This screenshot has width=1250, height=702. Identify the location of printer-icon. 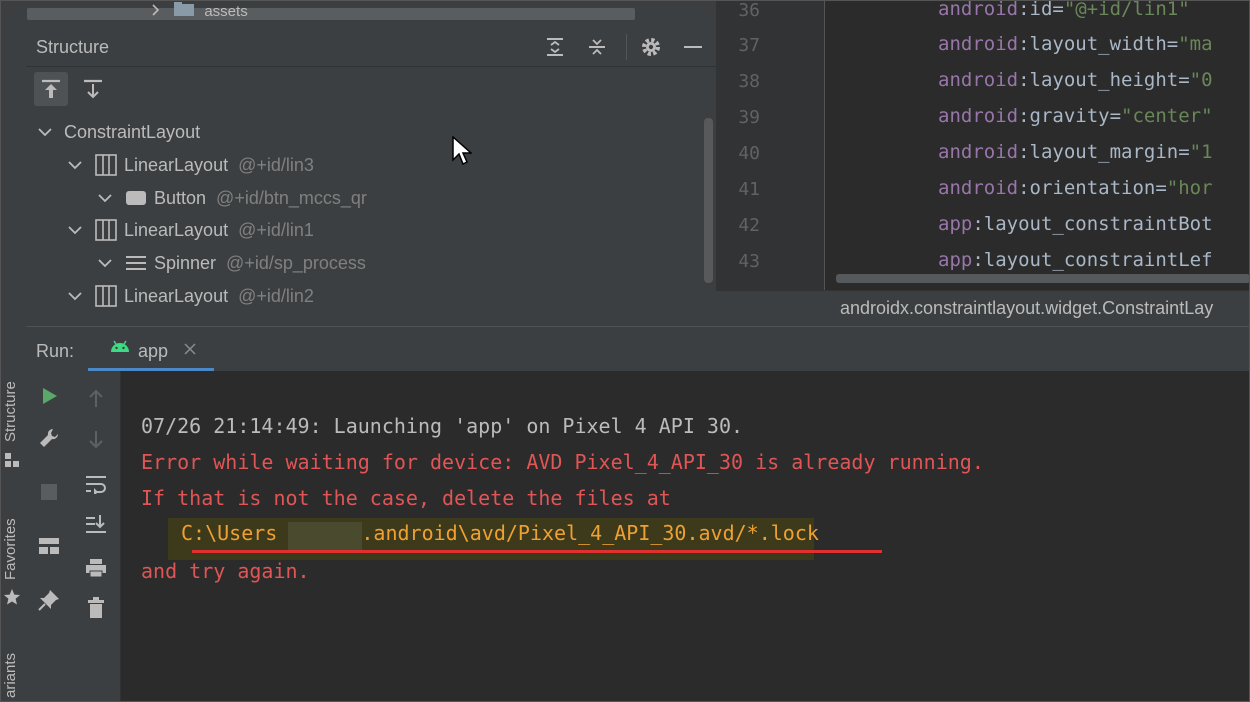
(96, 568).